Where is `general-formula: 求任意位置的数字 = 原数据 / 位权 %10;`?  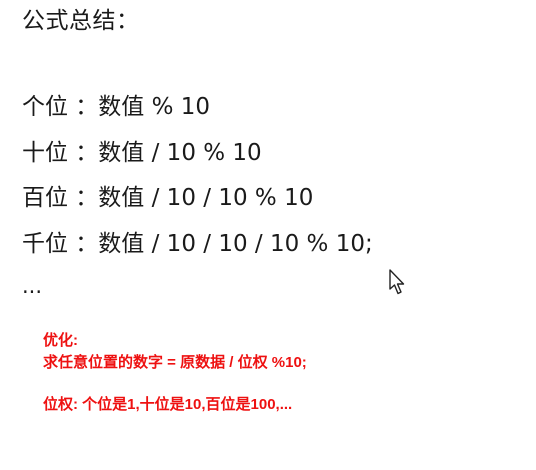
general-formula: 求任意位置的数字 = 原数据 / 位权 %10; is located at coordinates (175, 362).